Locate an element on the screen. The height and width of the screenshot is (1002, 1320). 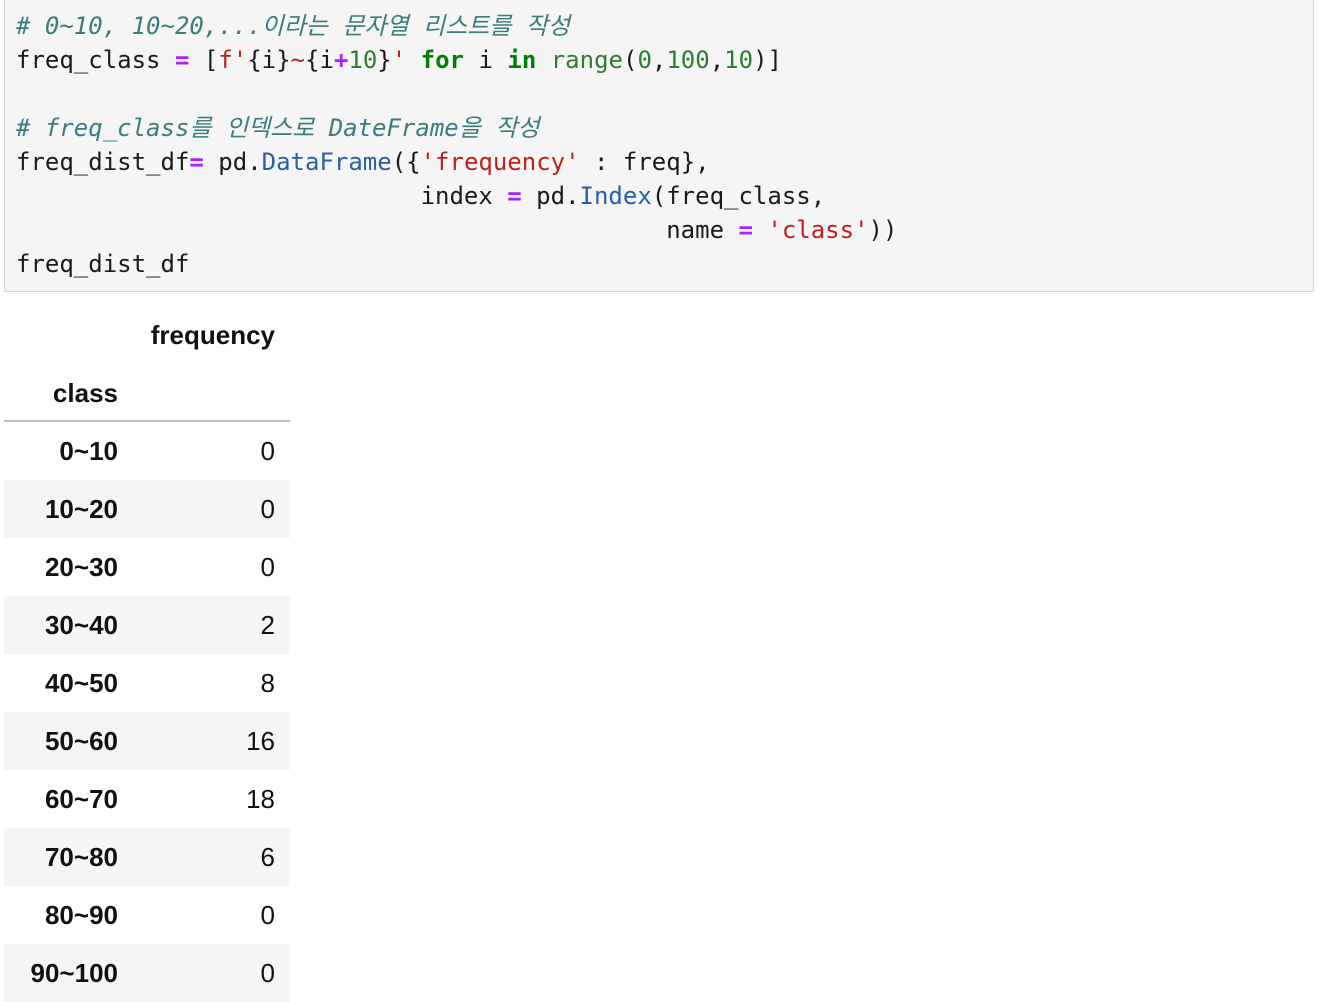
row-index: 10~20 is located at coordinates (81, 509).